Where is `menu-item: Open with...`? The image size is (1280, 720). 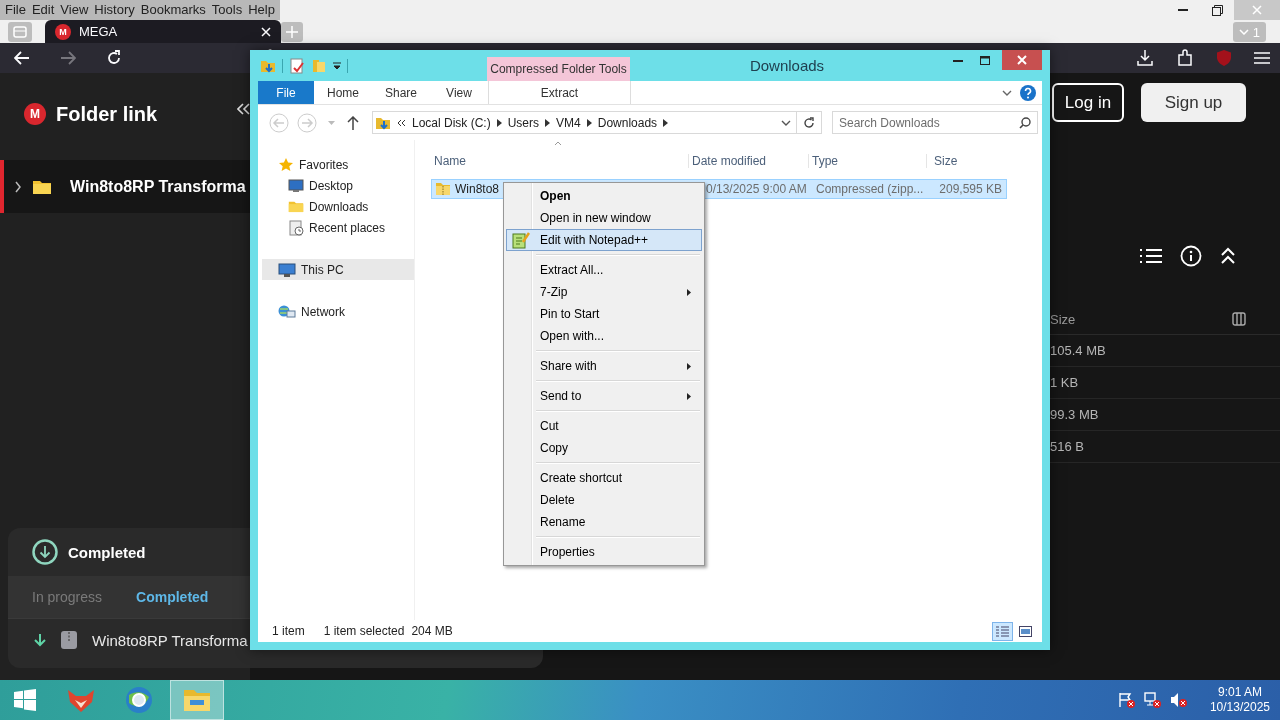
menu-item: Open with... is located at coordinates (604, 336).